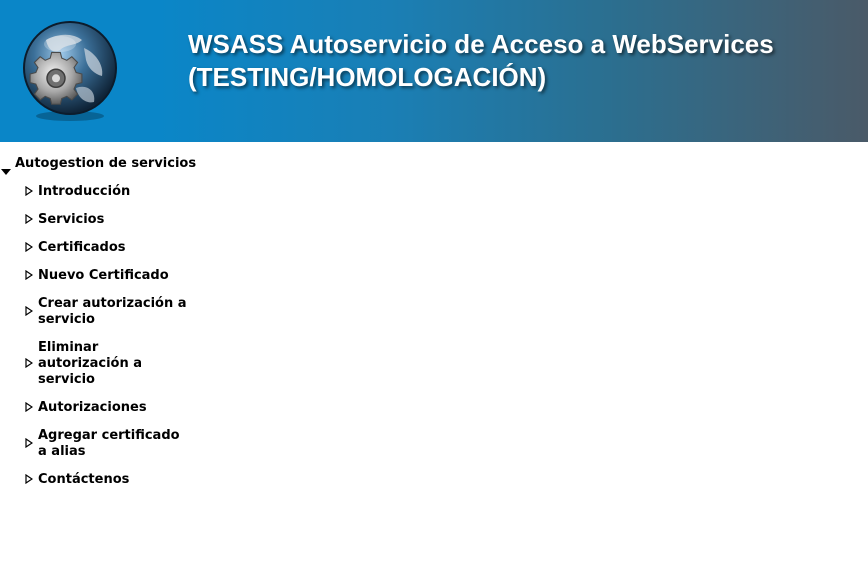 The image size is (868, 564). I want to click on sidebar-item-label: Crear autorización a servicio, so click(112, 311).